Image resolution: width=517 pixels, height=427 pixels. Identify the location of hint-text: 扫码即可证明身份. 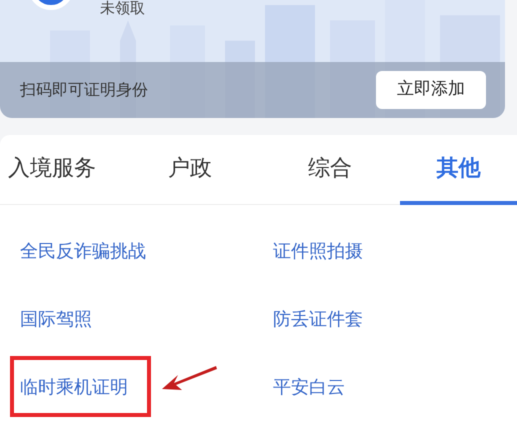
(84, 90).